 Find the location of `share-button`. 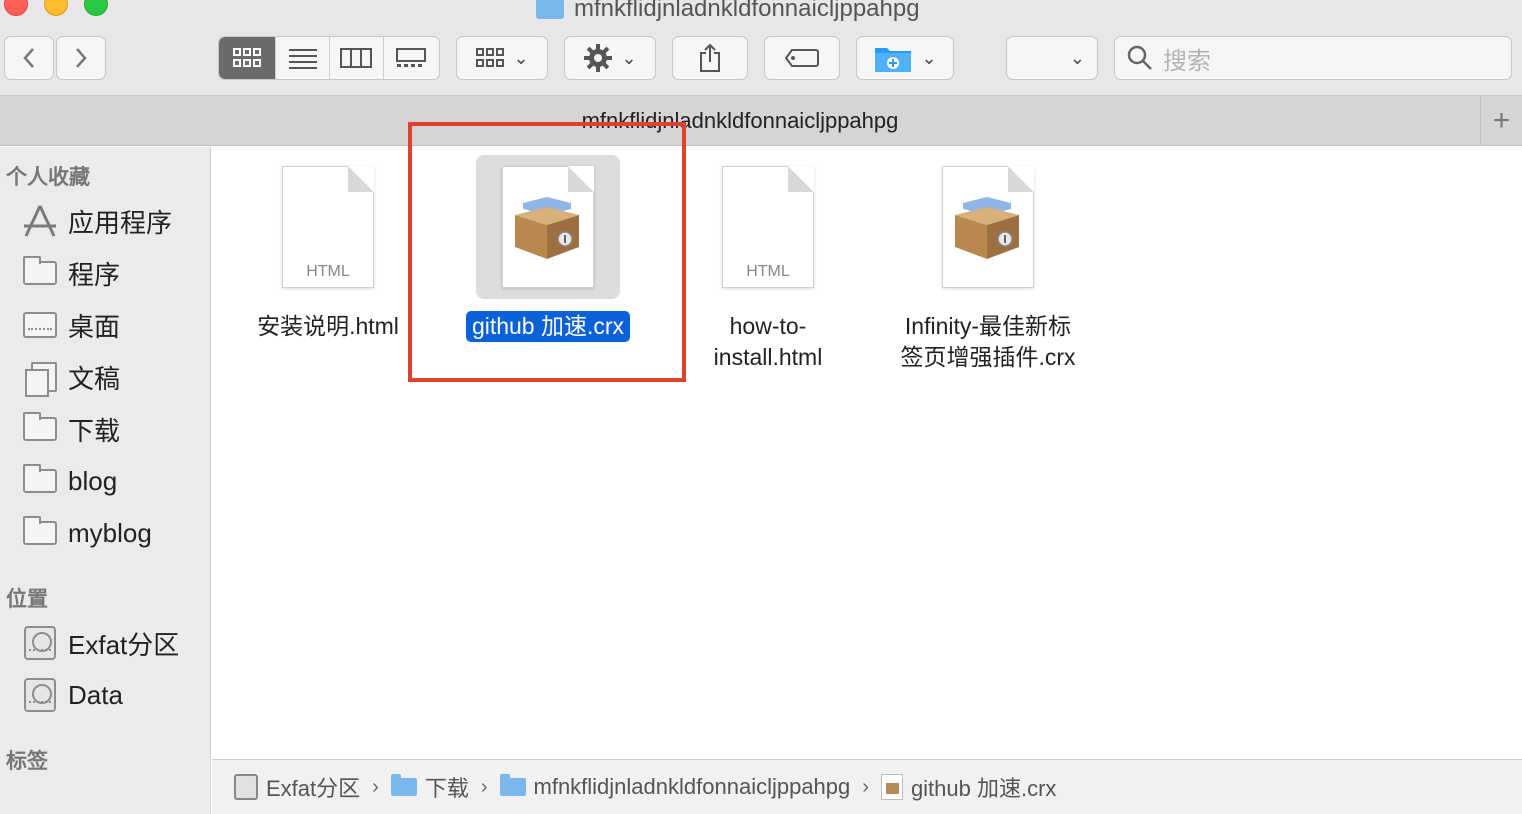

share-button is located at coordinates (710, 58).